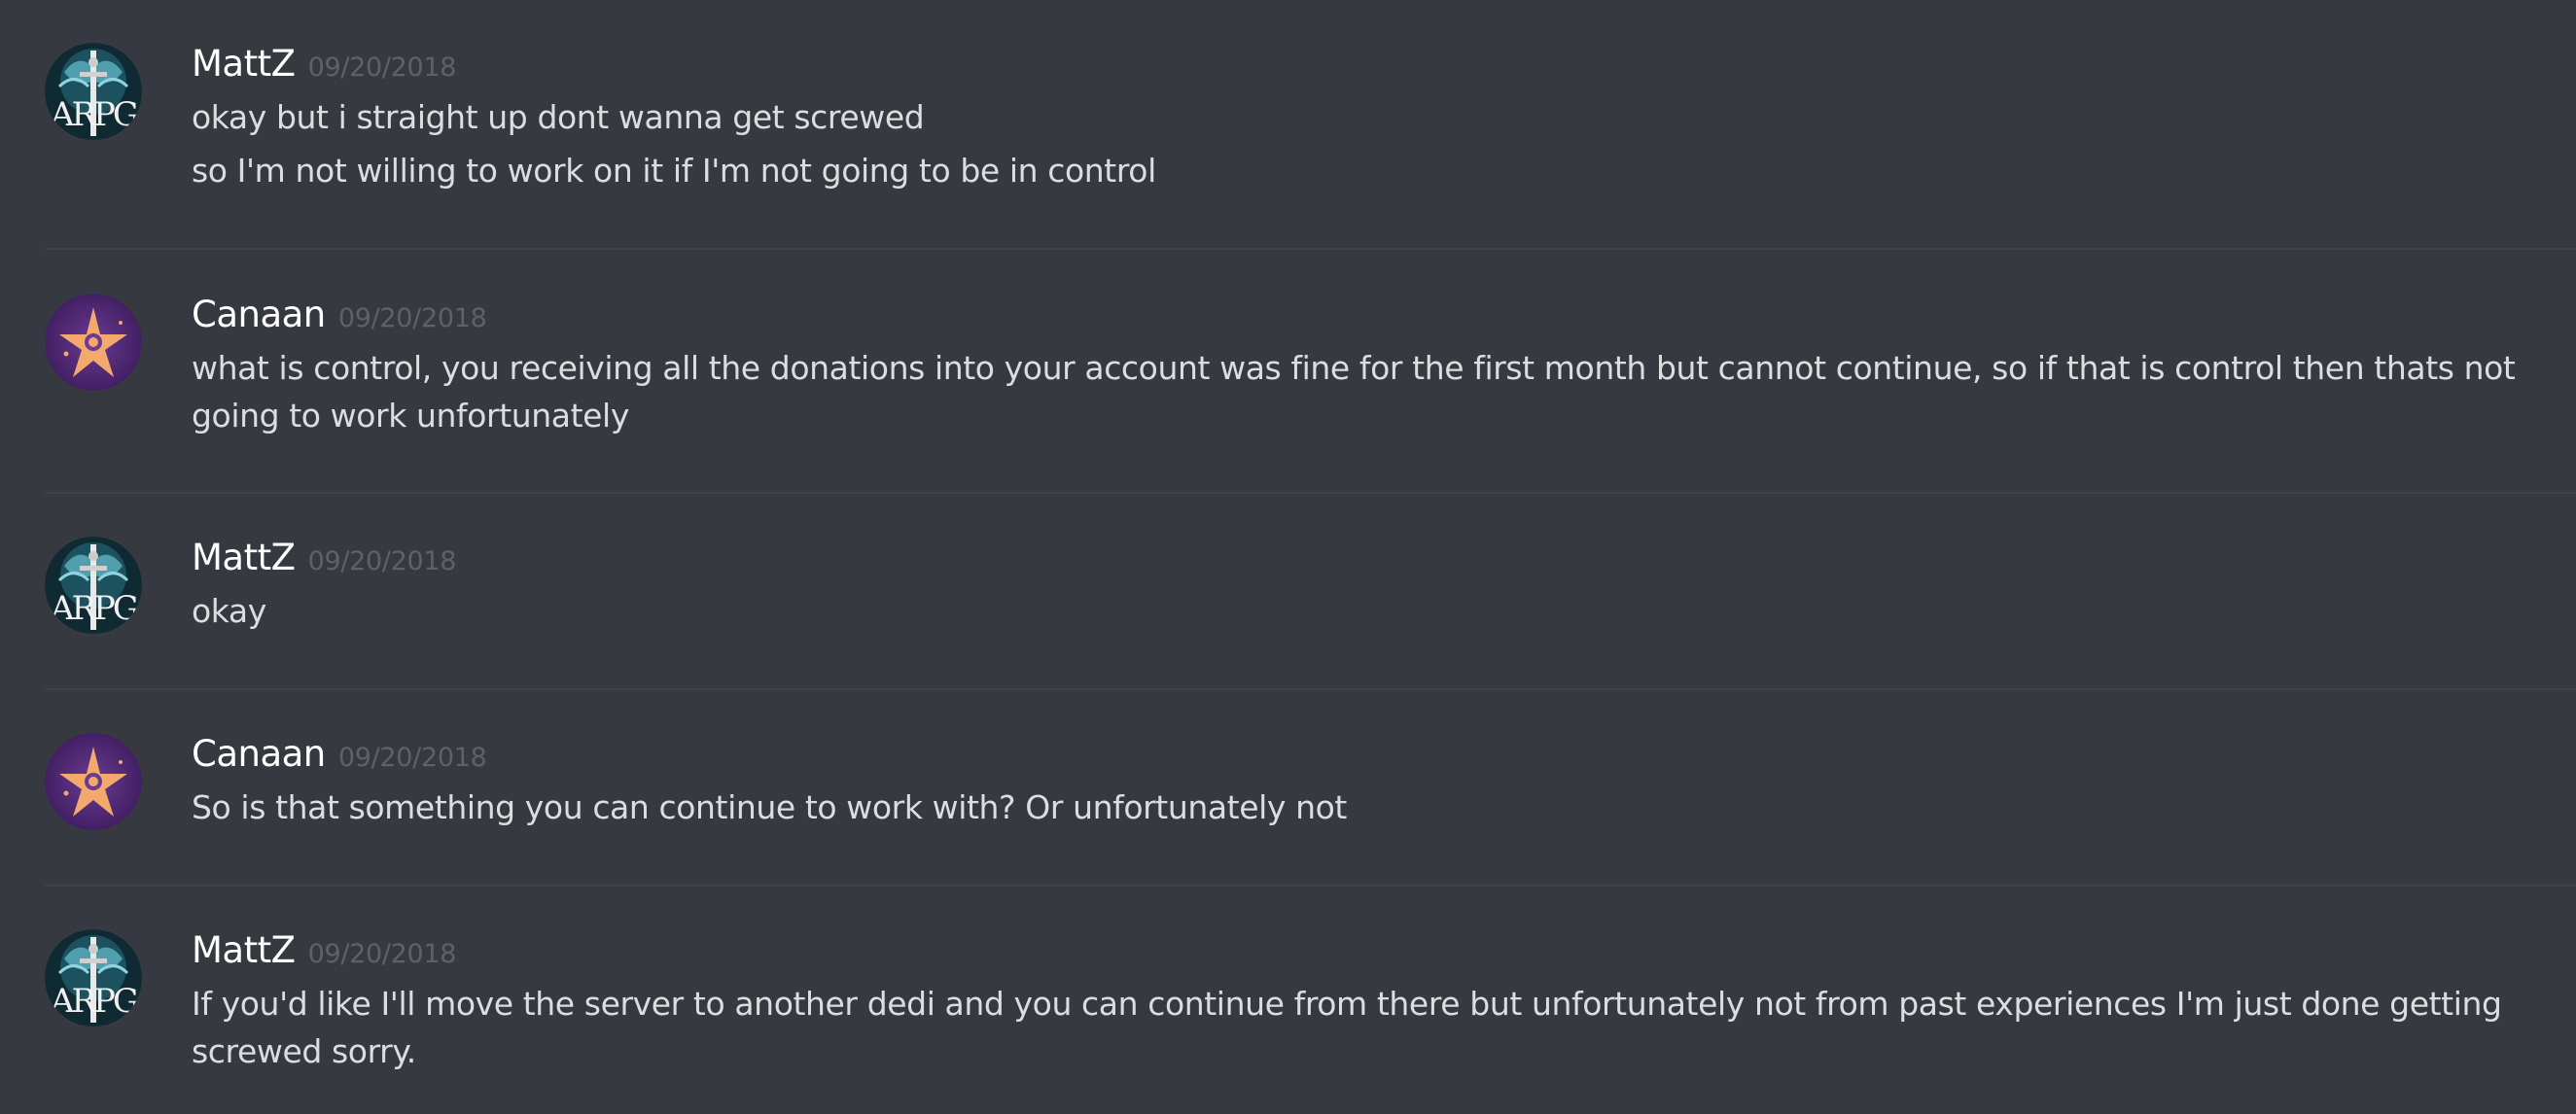 The image size is (2576, 1114). Describe the element at coordinates (229, 611) in the screenshot. I see `message-text: okay` at that location.